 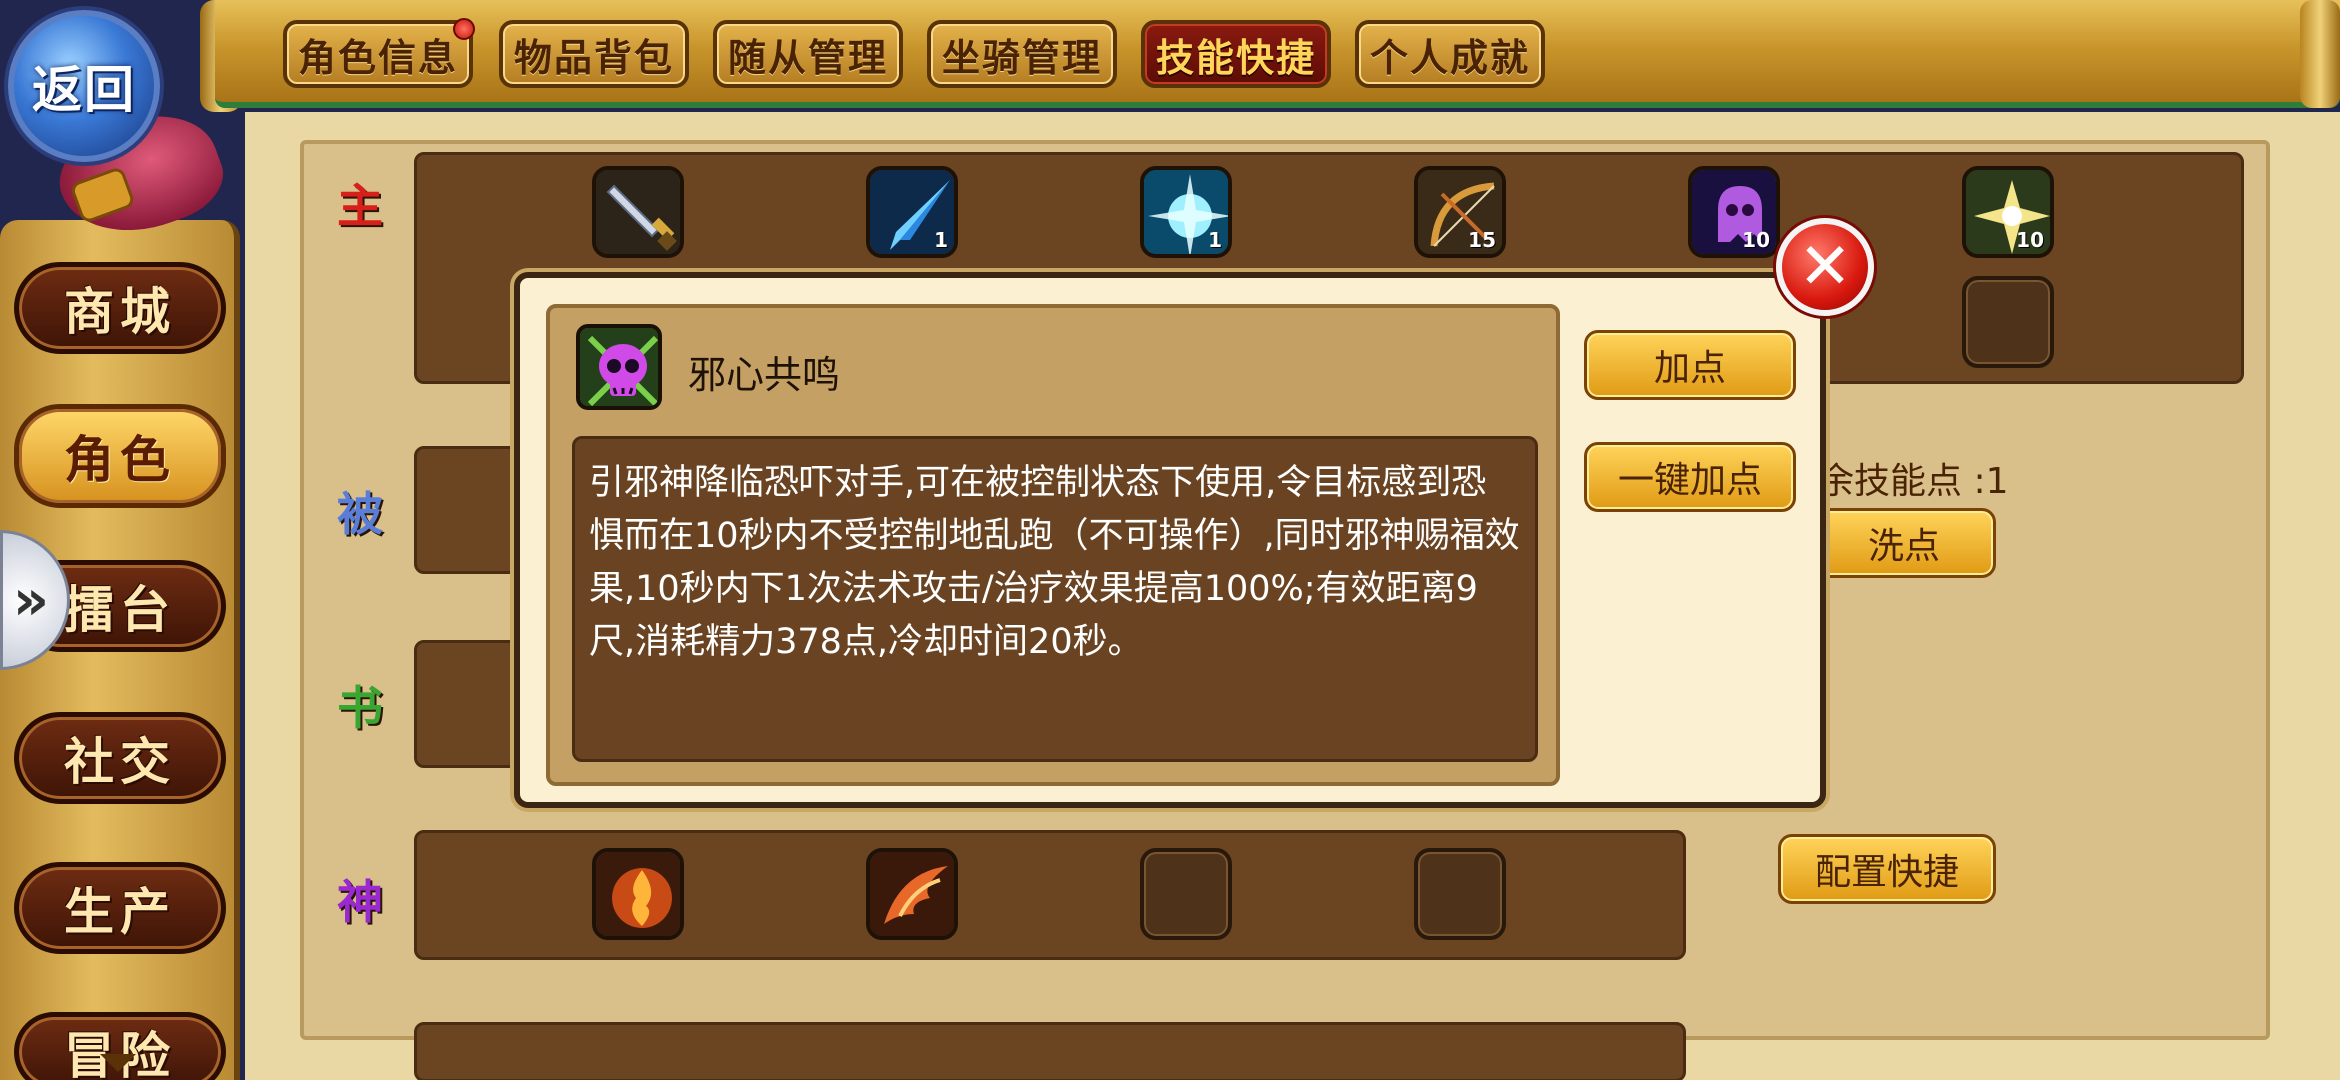 I want to click on scroll-down-icon, so click(x=118, y=1063).